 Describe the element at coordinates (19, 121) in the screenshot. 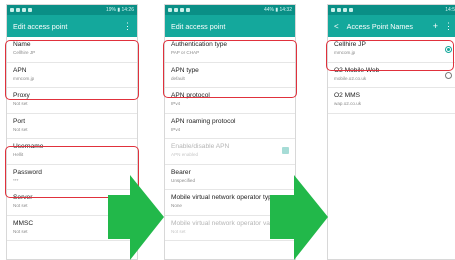

I see `setting-label: Port` at that location.